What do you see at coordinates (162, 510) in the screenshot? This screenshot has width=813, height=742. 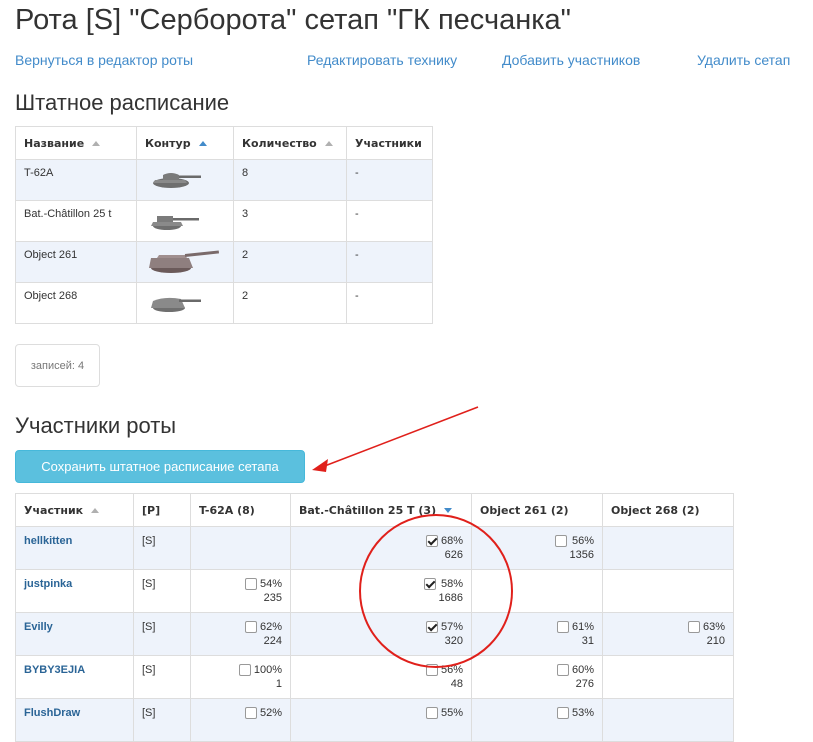 I see `column-header-role: [P]` at bounding box center [162, 510].